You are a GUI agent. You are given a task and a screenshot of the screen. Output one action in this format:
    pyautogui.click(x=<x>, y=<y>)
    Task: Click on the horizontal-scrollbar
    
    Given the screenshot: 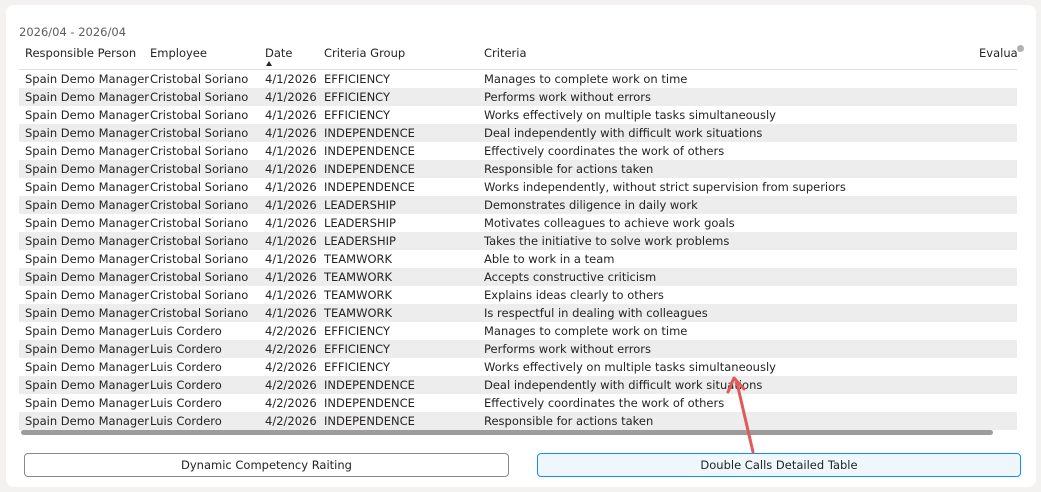 What is the action you would take?
    pyautogui.click(x=507, y=432)
    